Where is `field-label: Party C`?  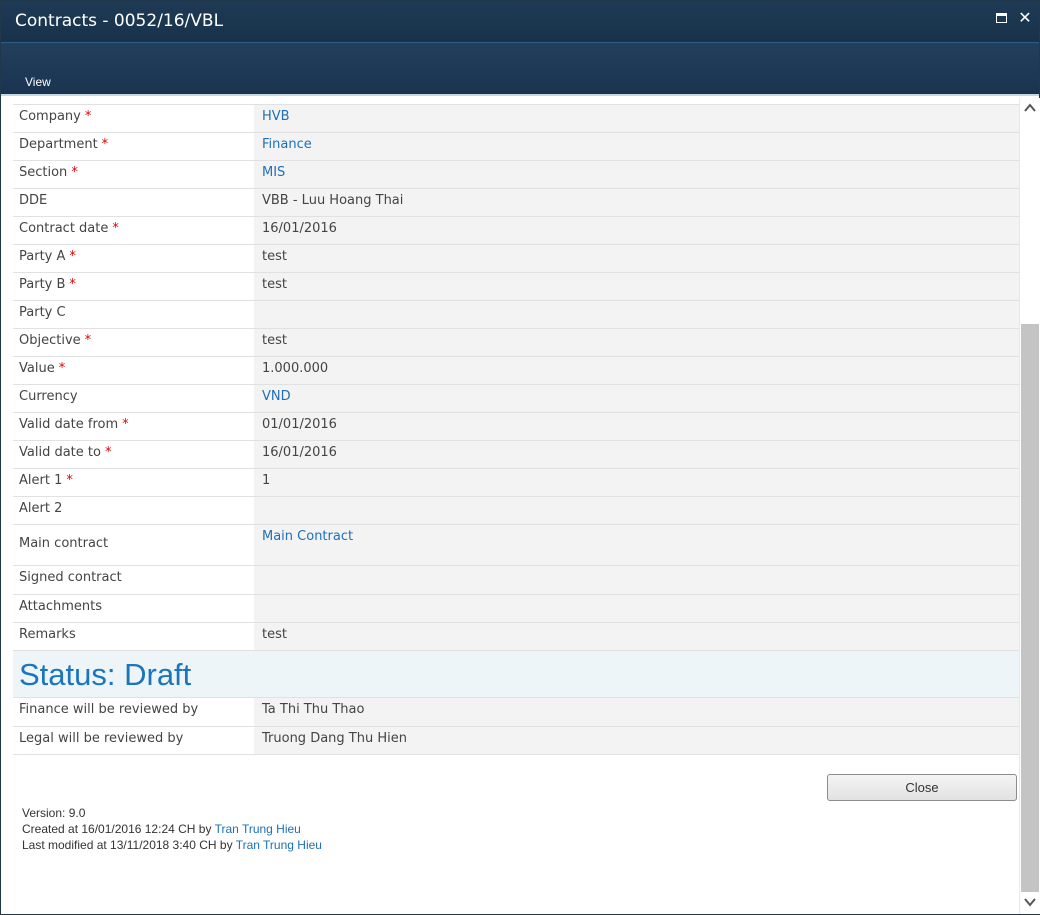
field-label: Party C is located at coordinates (42, 312).